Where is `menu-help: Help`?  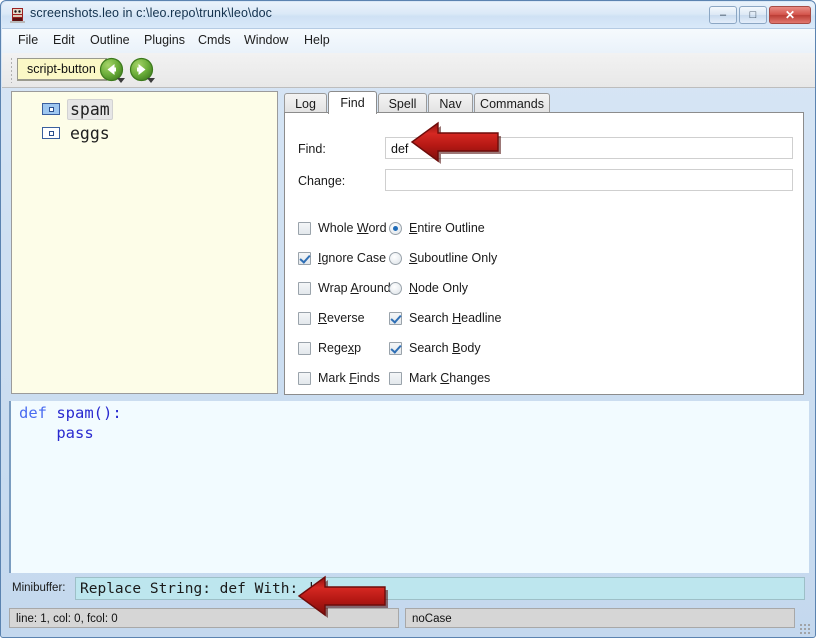
menu-help: Help is located at coordinates (317, 41).